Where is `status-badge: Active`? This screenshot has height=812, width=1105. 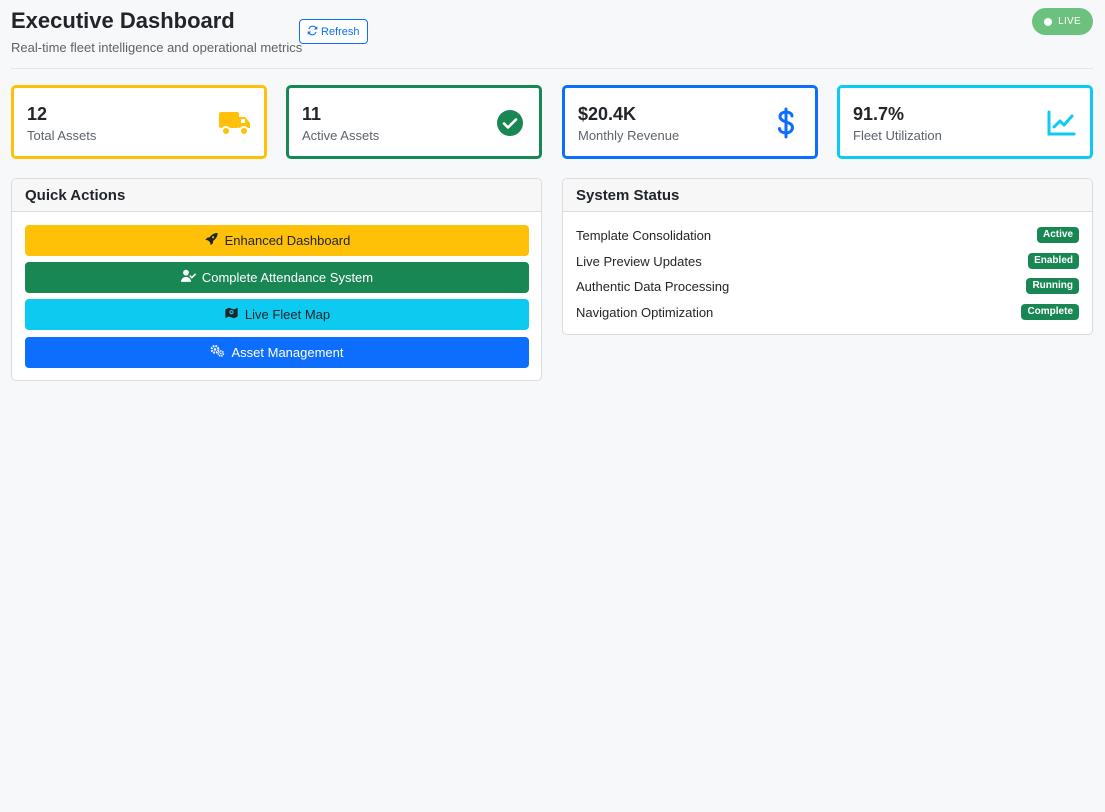 status-badge: Active is located at coordinates (1057, 235).